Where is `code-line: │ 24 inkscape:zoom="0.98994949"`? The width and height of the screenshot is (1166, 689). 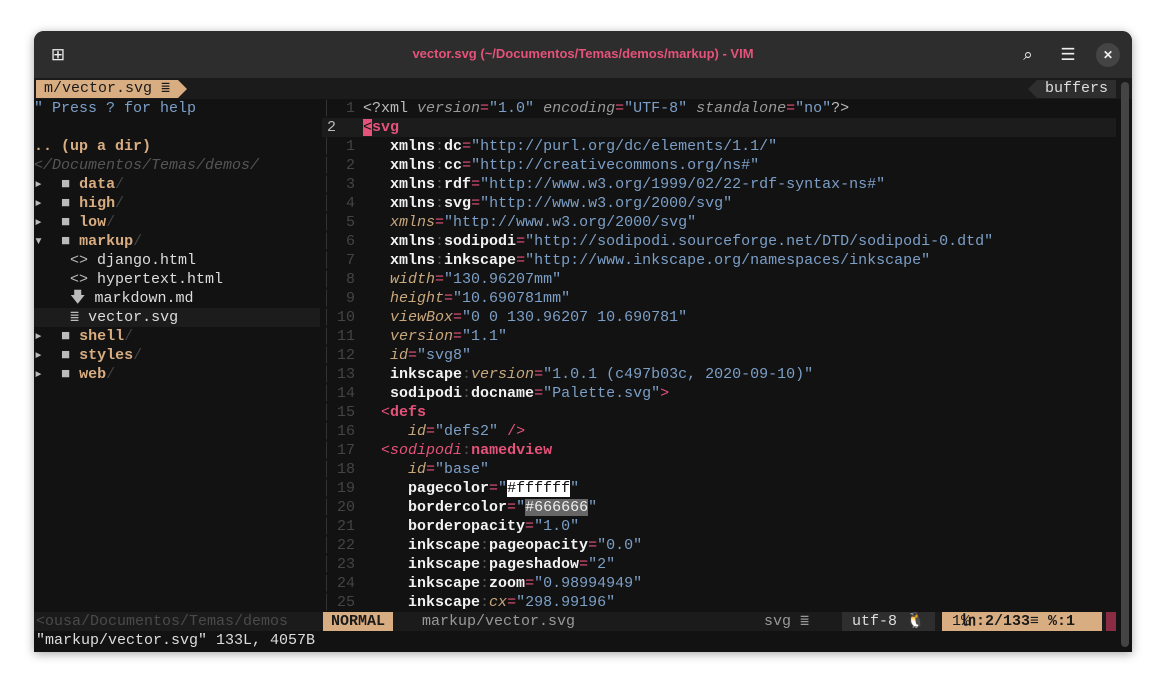 code-line: │ 24 inkscape:zoom="0.98994949" is located at coordinates (719, 583).